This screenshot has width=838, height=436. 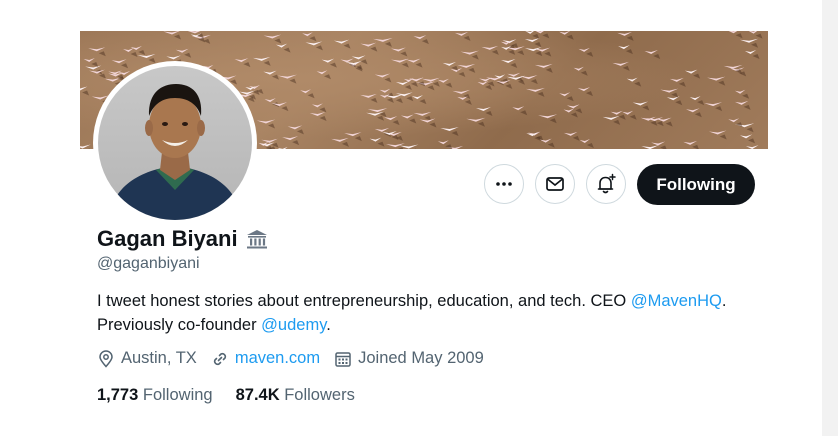 I want to click on user-handle: @gaganbiyani, so click(x=148, y=263).